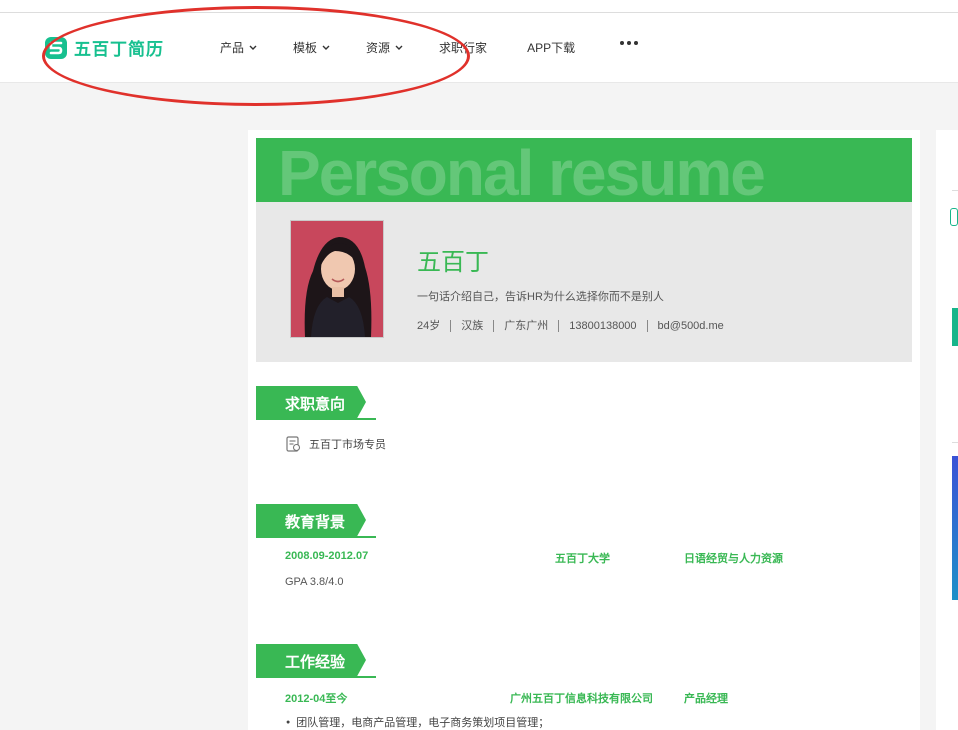  Describe the element at coordinates (232, 48) in the screenshot. I see `nav-item-label: 产品` at that location.